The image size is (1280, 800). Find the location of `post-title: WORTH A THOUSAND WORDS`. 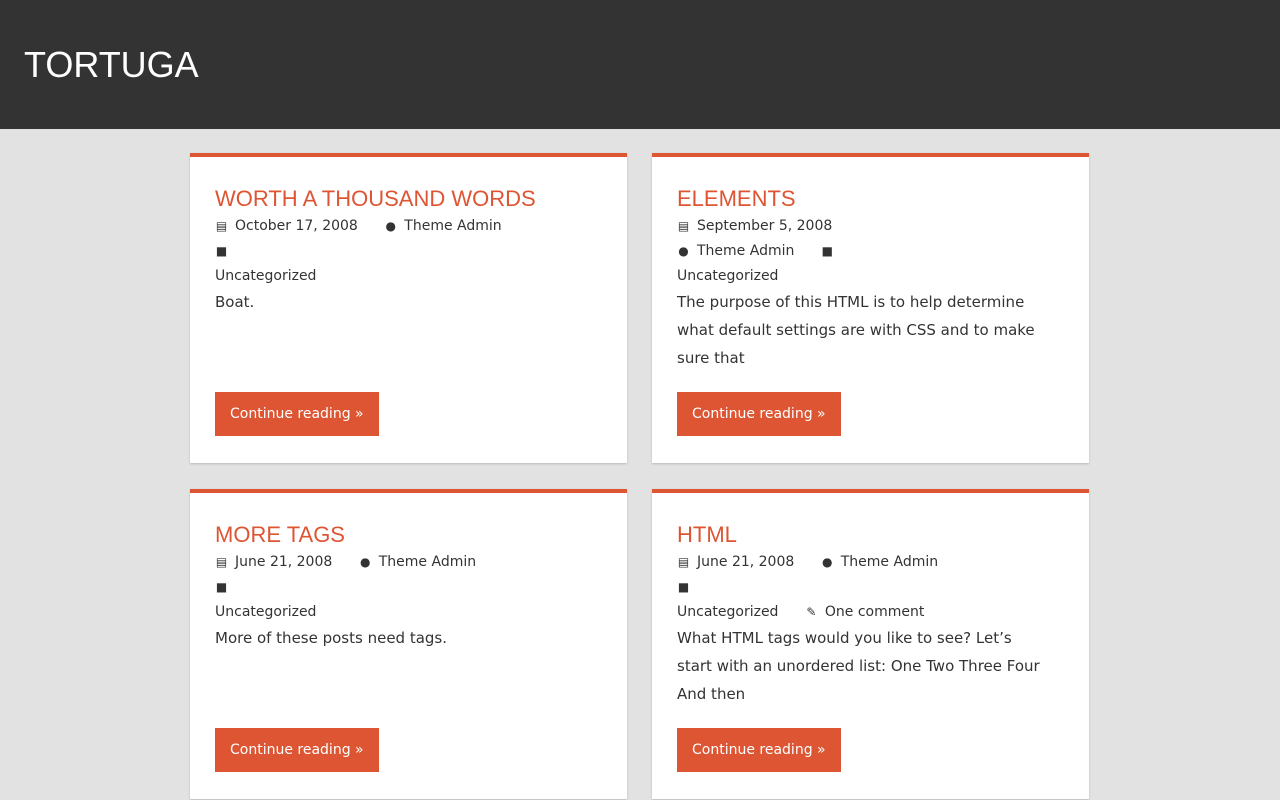

post-title: WORTH A THOUSAND WORDS is located at coordinates (375, 199).